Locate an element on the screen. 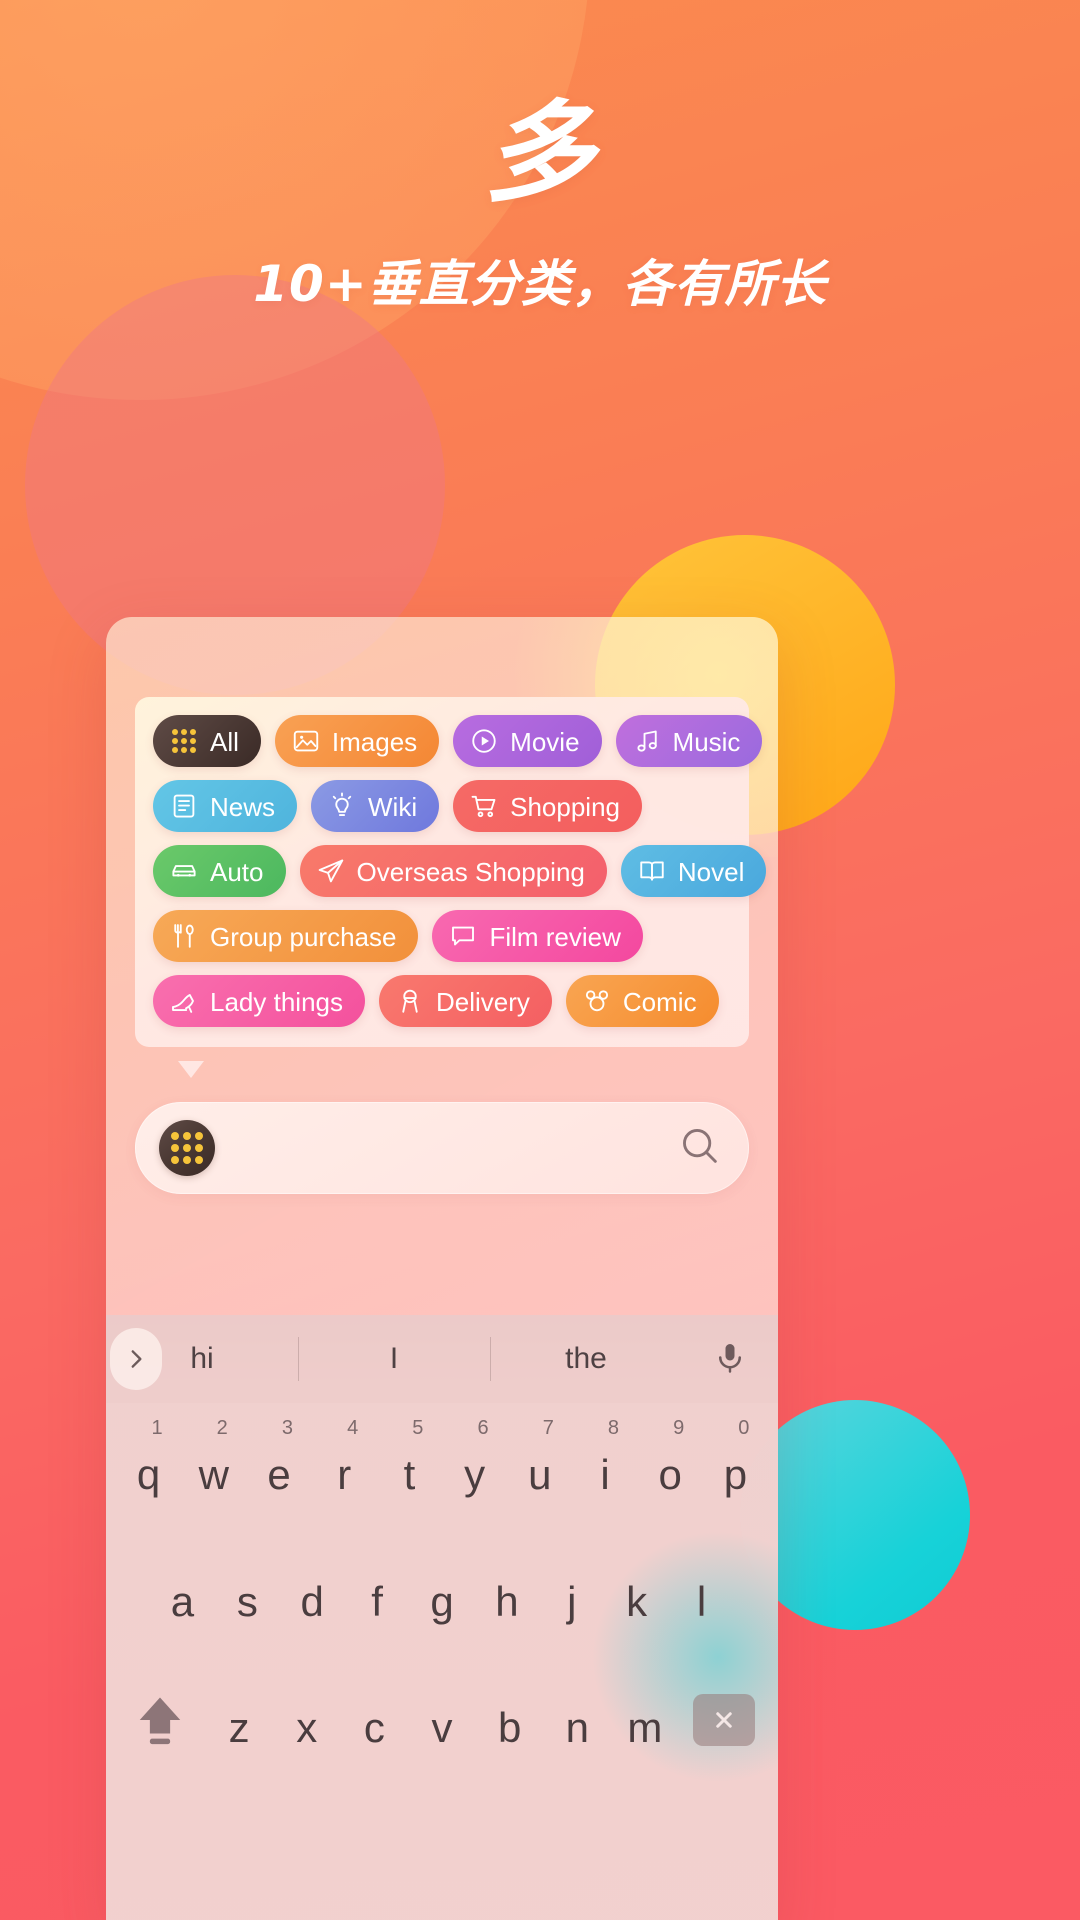 The image size is (1080, 1920). key-number-hint: 0 is located at coordinates (744, 1428).